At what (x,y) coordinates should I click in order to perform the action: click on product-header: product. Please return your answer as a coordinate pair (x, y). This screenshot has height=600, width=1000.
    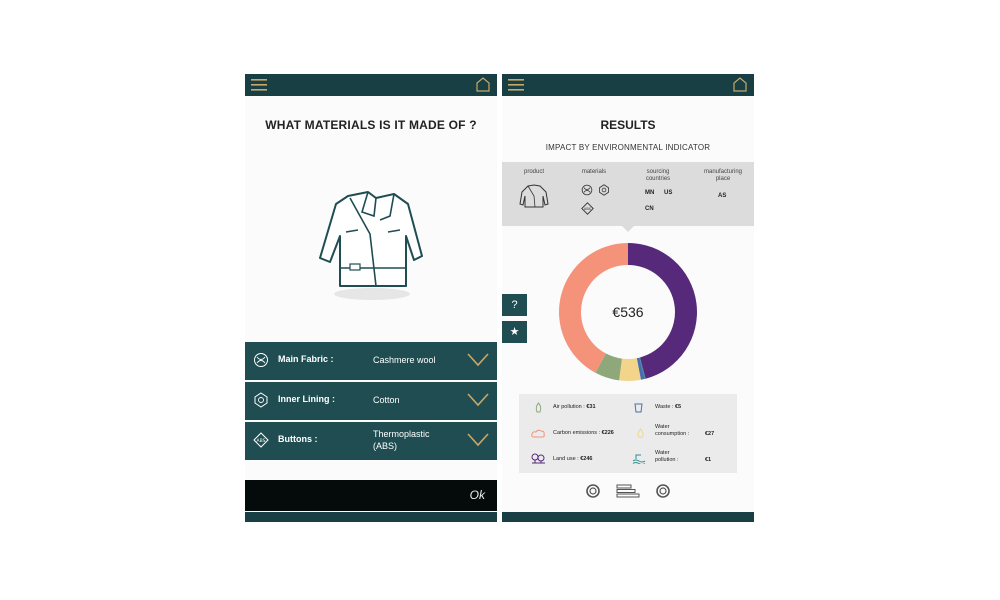
    Looking at the image, I should click on (533, 172).